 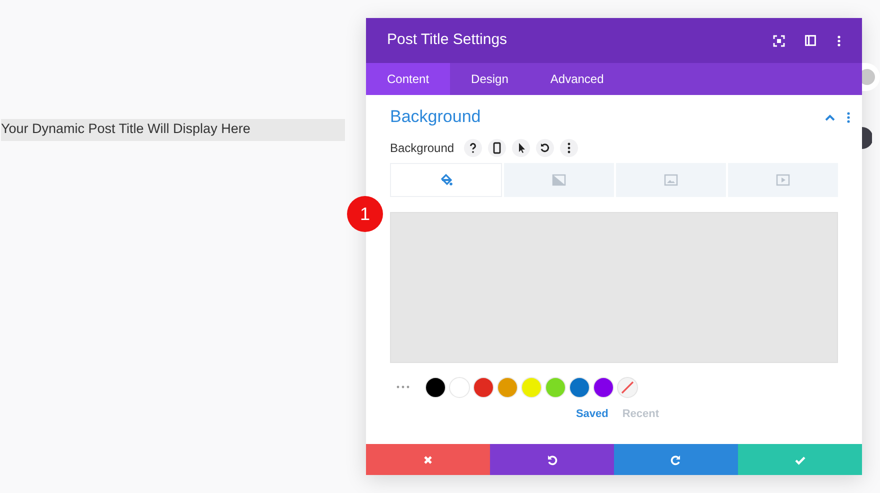 What do you see at coordinates (490, 79) in the screenshot?
I see `tab: Design` at bounding box center [490, 79].